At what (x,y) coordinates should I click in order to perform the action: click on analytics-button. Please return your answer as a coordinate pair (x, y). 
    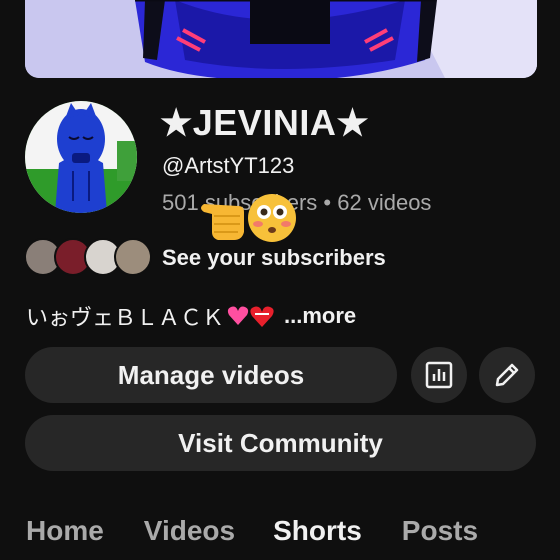
    Looking at the image, I should click on (439, 375).